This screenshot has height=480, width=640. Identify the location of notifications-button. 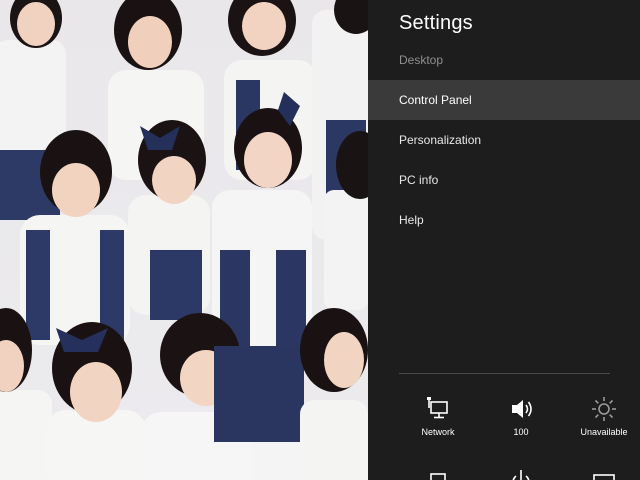
(438, 473).